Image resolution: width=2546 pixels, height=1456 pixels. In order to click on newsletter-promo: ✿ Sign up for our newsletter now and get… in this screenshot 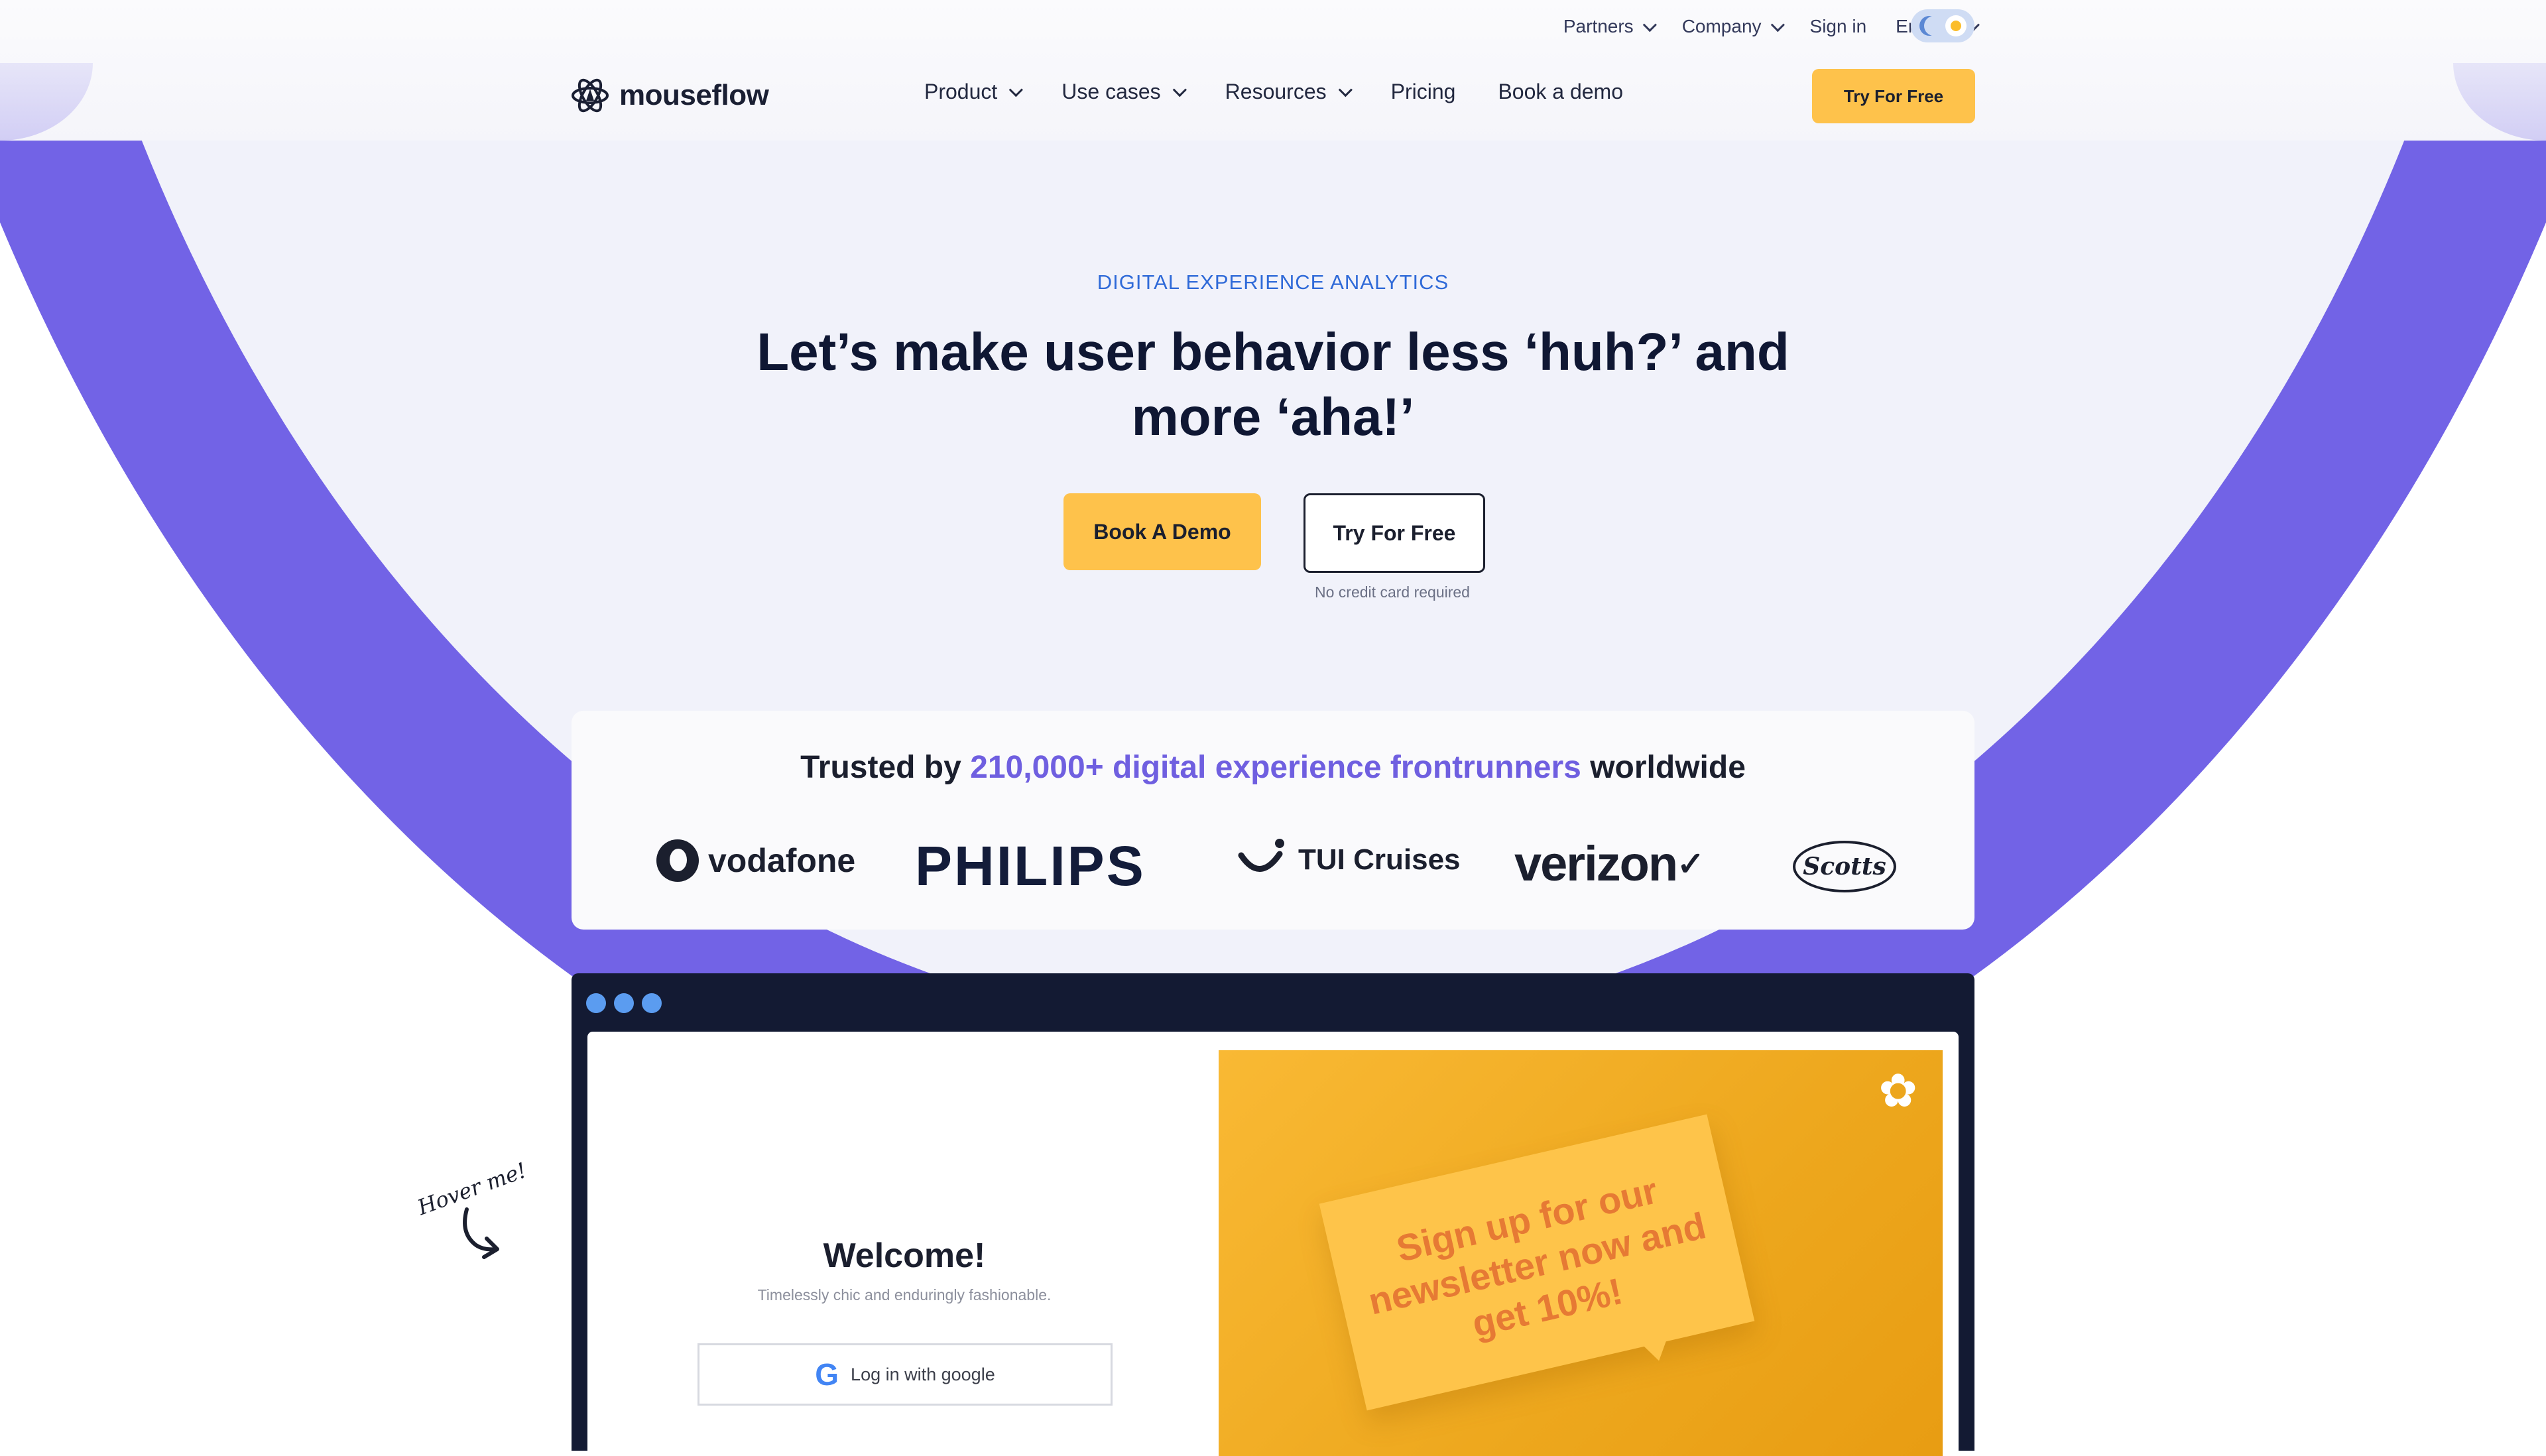, I will do `click(1581, 1253)`.